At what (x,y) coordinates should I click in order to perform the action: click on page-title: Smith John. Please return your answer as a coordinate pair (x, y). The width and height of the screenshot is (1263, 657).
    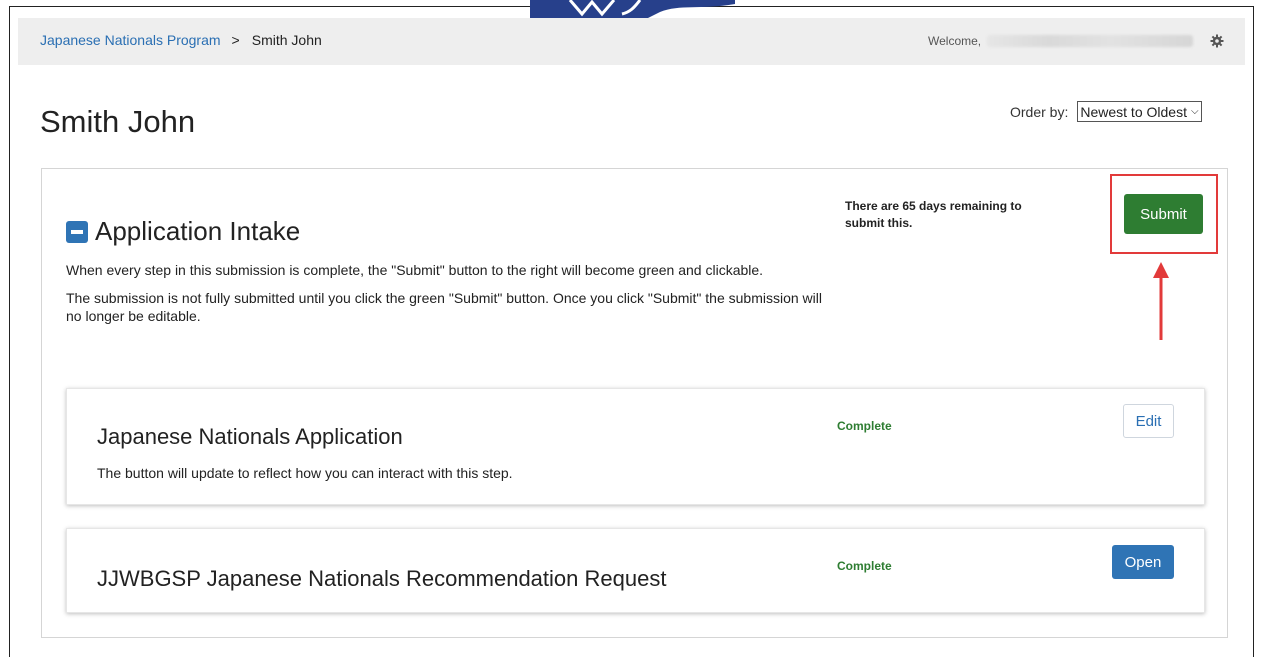
    Looking at the image, I should click on (118, 121).